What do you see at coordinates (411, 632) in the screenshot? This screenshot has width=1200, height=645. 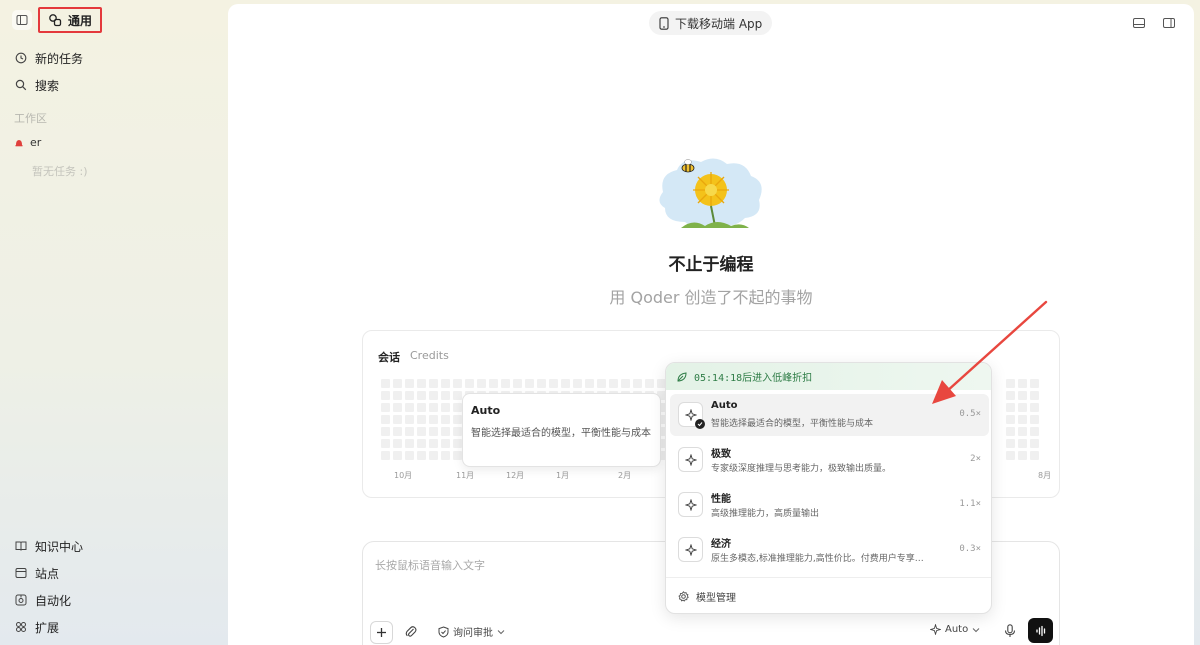 I see `attachment-icon` at bounding box center [411, 632].